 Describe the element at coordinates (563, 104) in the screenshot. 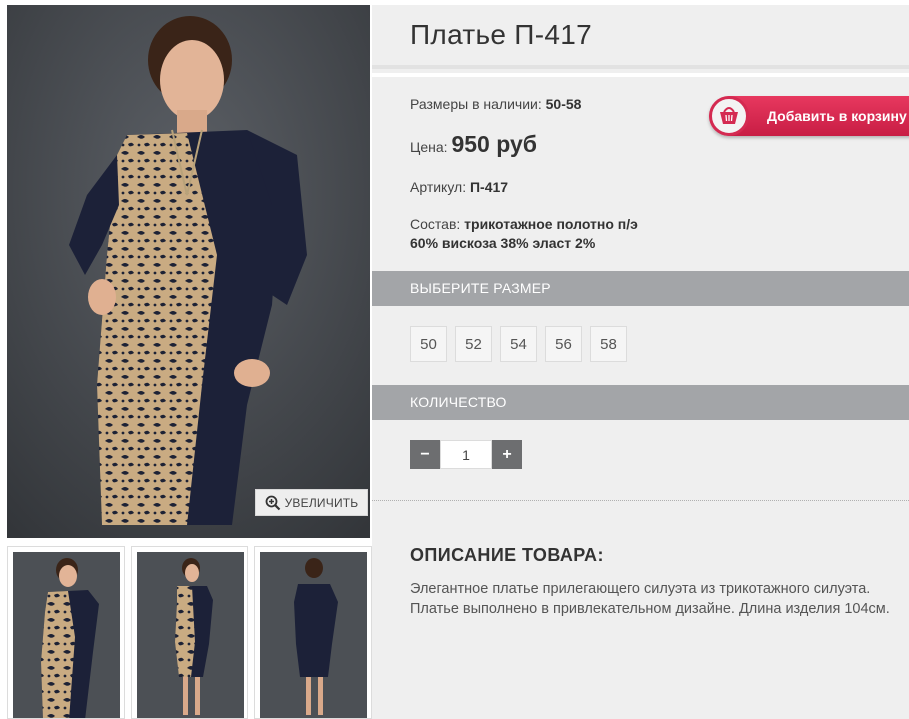

I see `sizes-available-value: 50-58` at that location.